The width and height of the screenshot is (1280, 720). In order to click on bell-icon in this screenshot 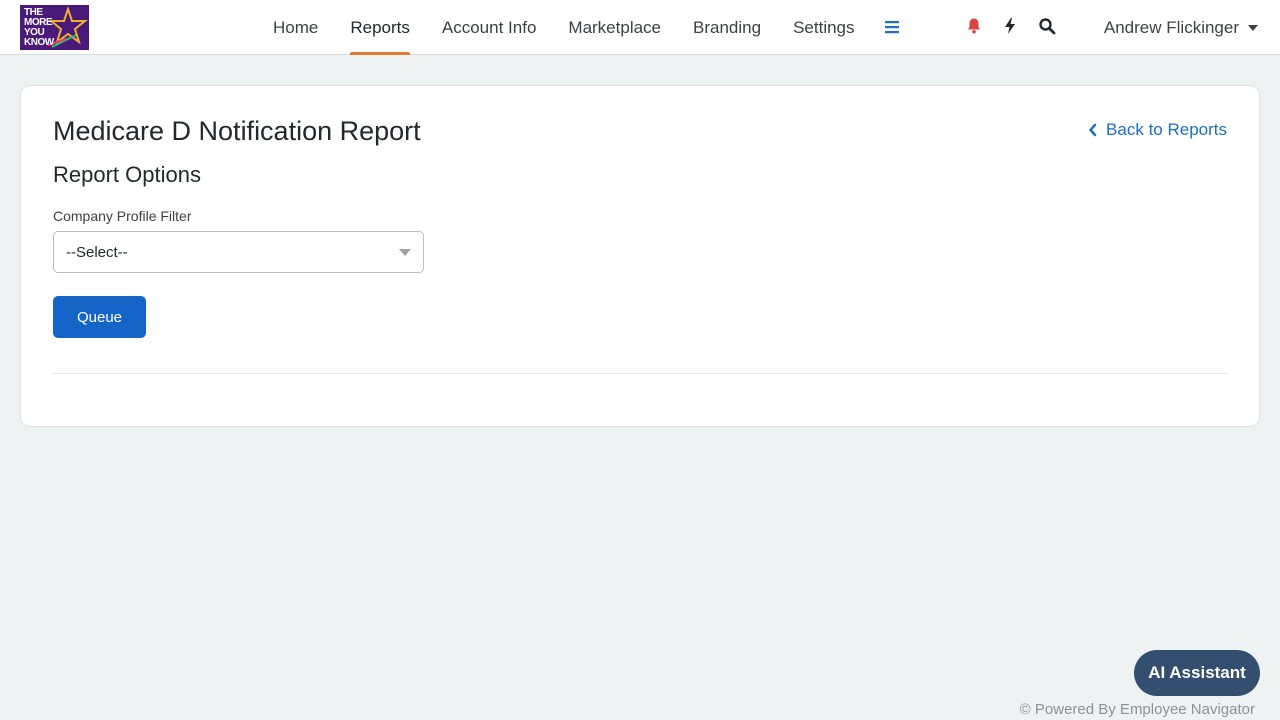, I will do `click(974, 26)`.